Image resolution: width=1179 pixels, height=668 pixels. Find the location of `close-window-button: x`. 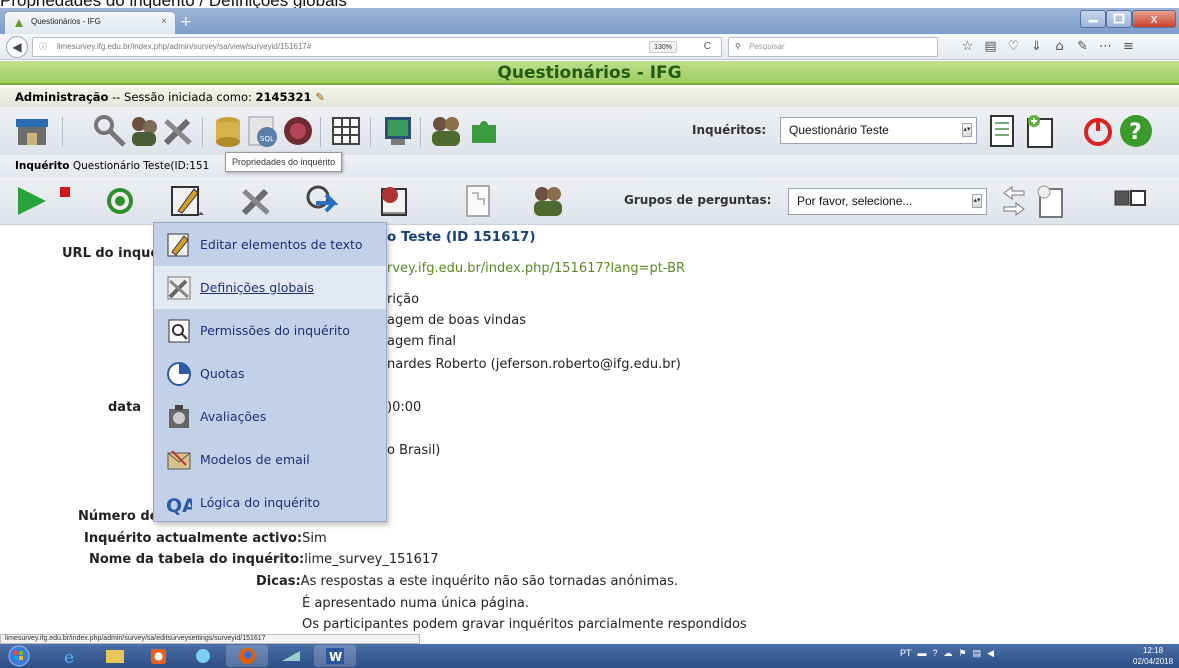

close-window-button: x is located at coordinates (1154, 19).